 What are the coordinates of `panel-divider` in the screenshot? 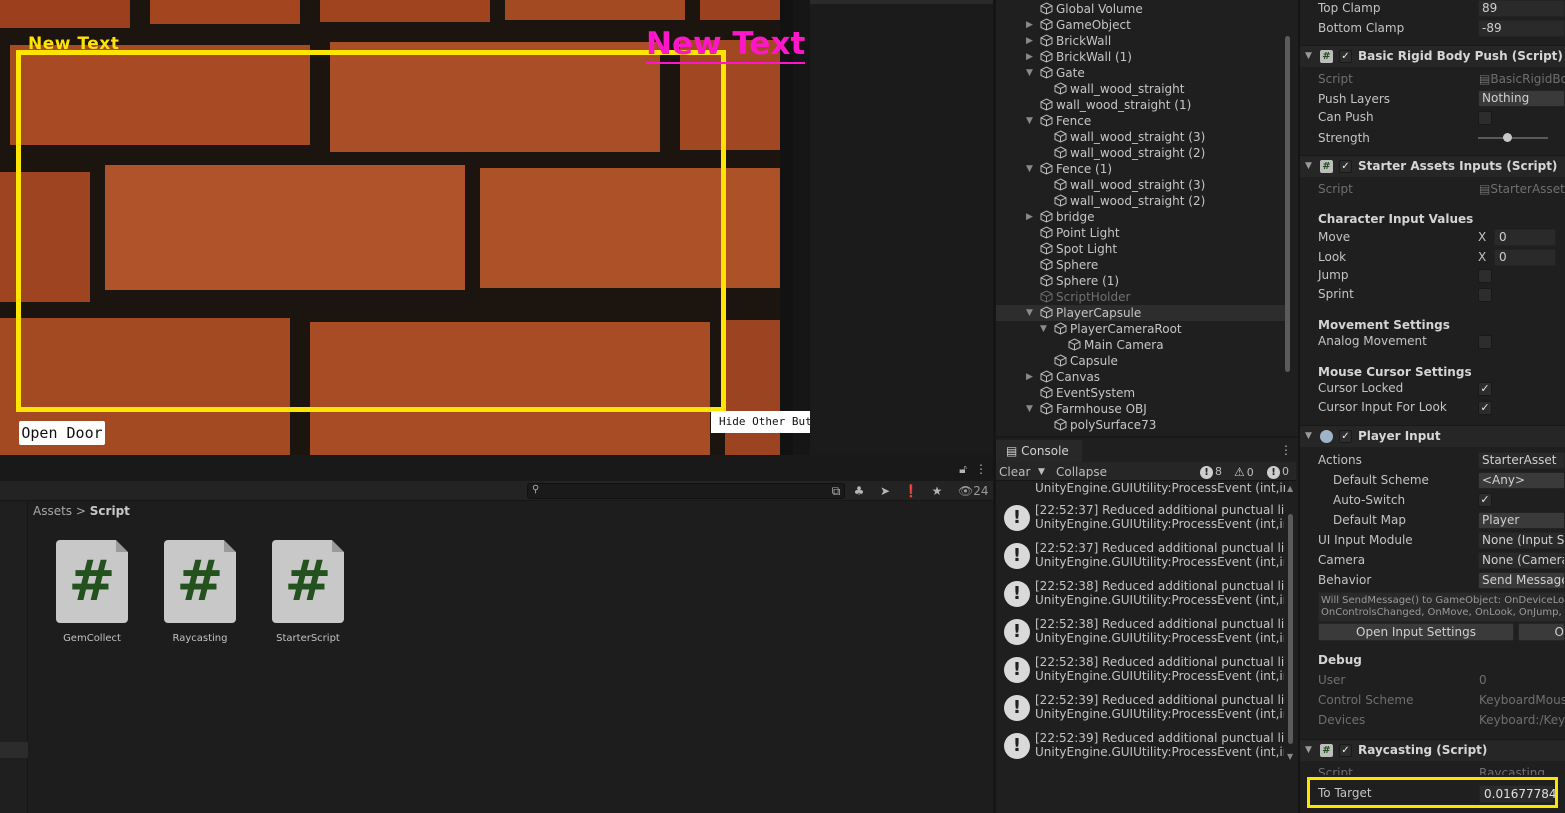 It's located at (994, 406).